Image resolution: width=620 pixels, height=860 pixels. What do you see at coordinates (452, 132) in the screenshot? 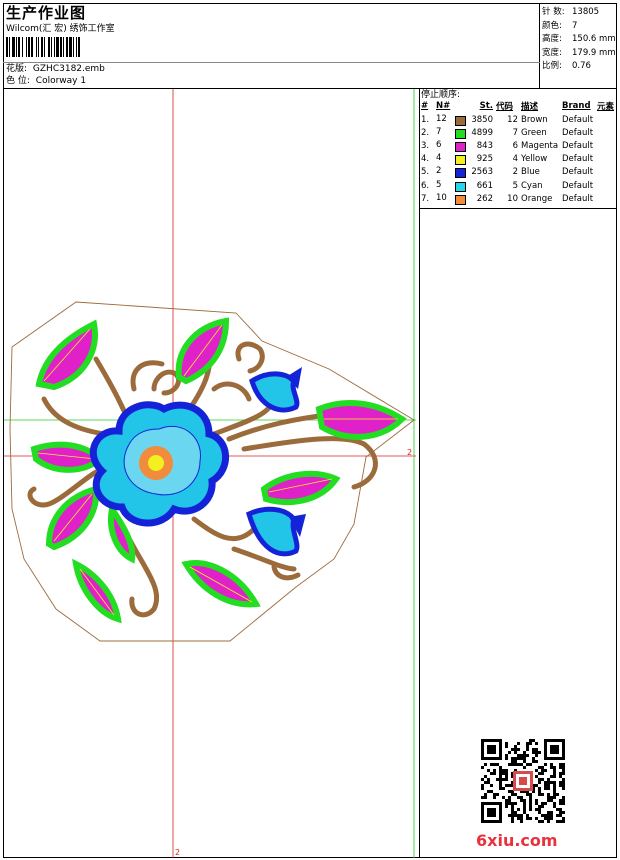
I see `row-needle: 7` at bounding box center [452, 132].